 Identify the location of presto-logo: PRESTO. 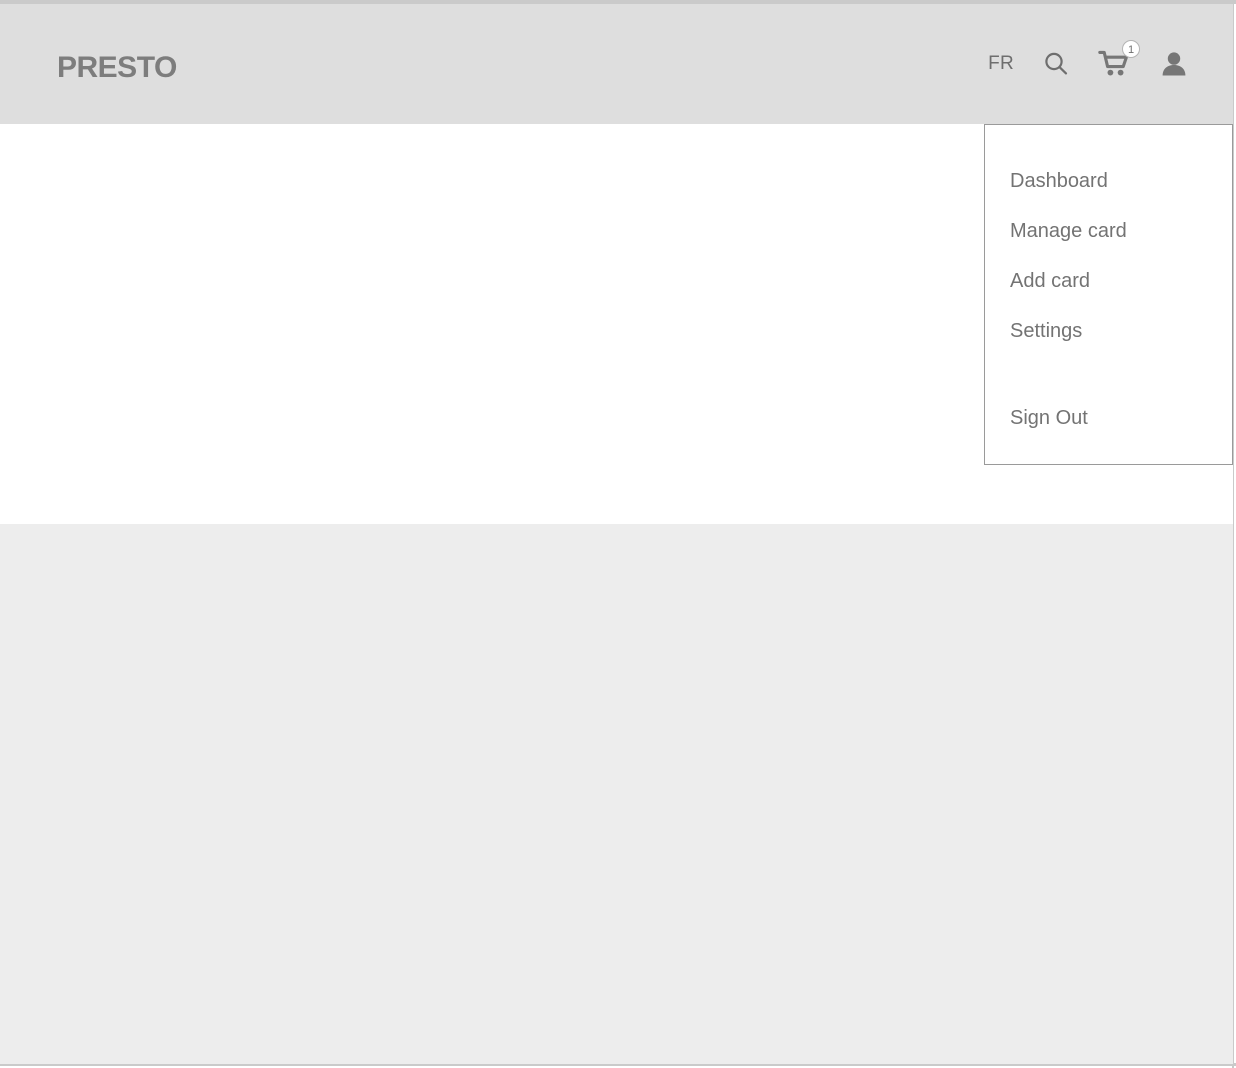
(117, 68).